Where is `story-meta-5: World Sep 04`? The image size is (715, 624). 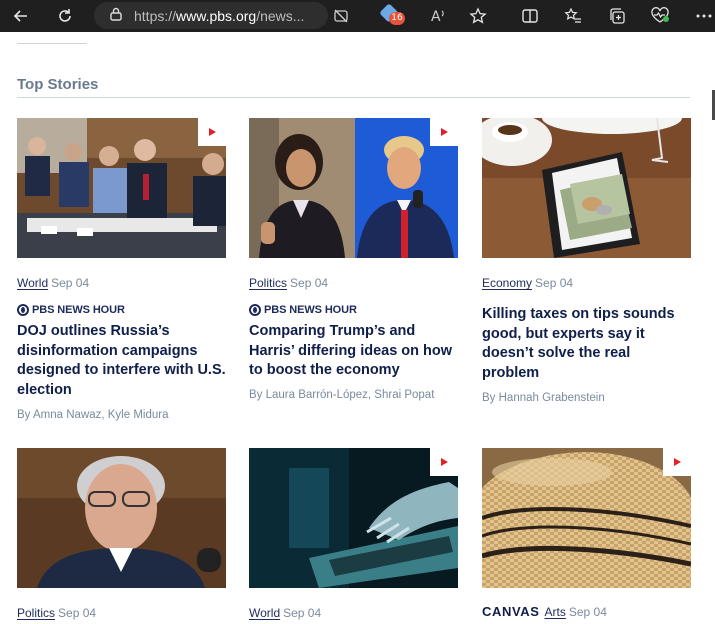 story-meta-5: World Sep 04 is located at coordinates (285, 613).